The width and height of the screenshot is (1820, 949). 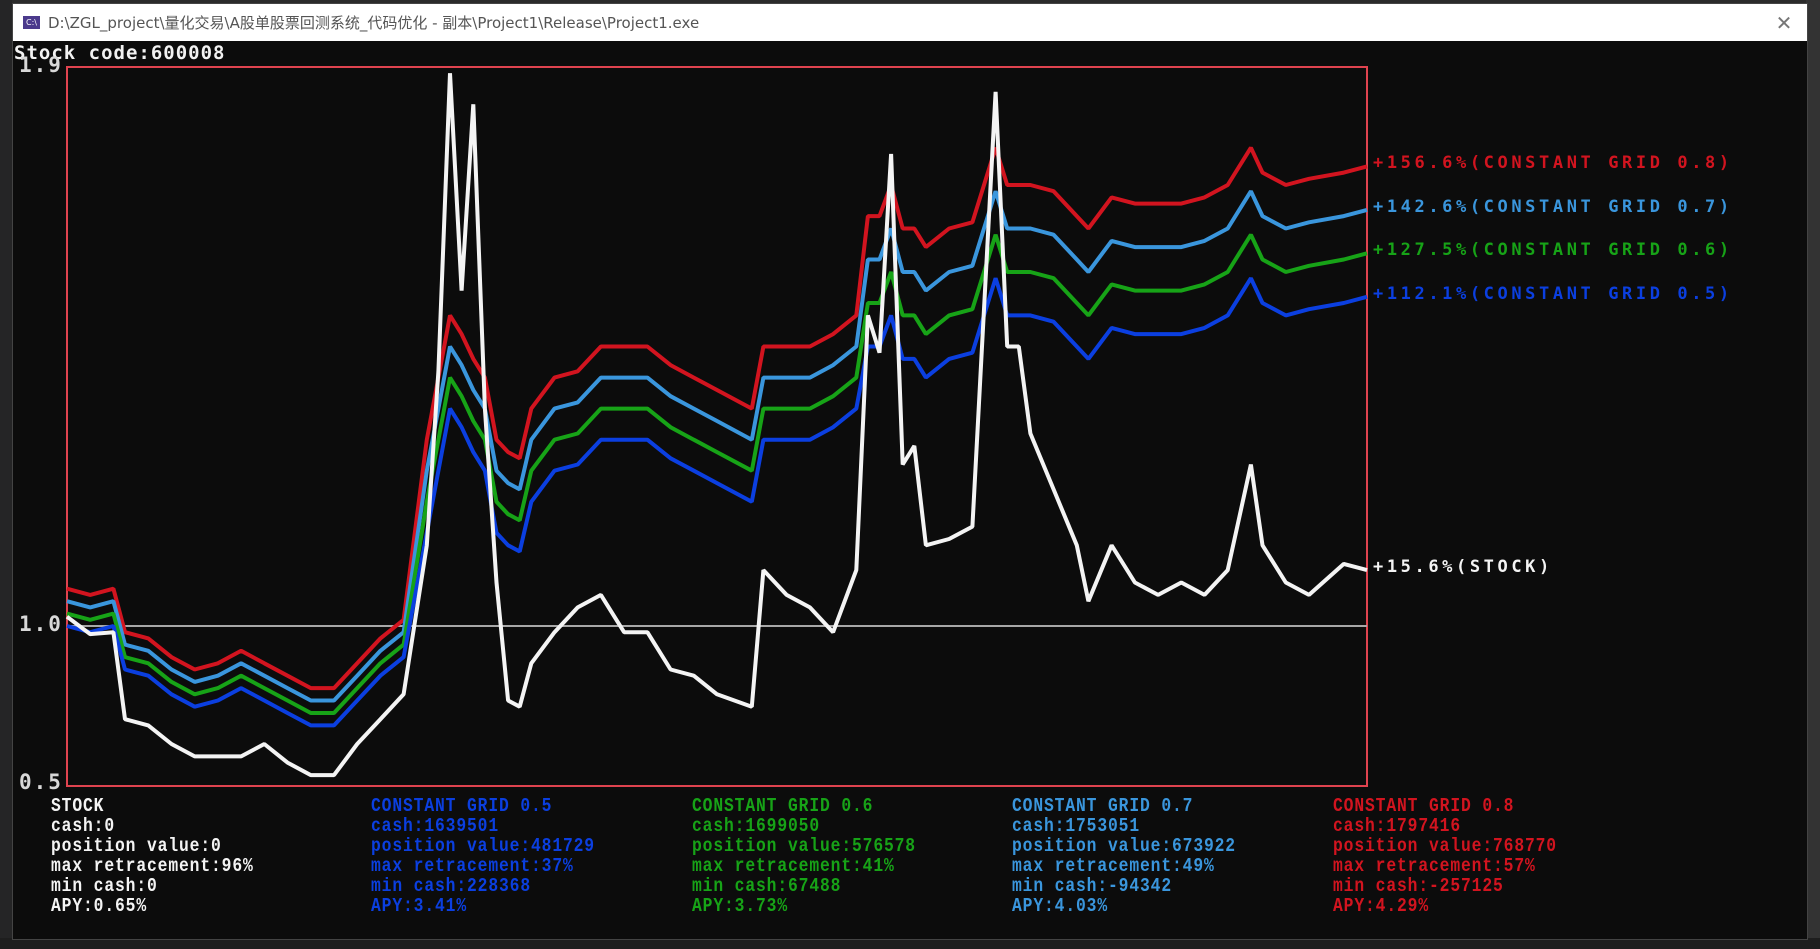 I want to click on y-tick-label: 1.0, so click(x=41, y=624).